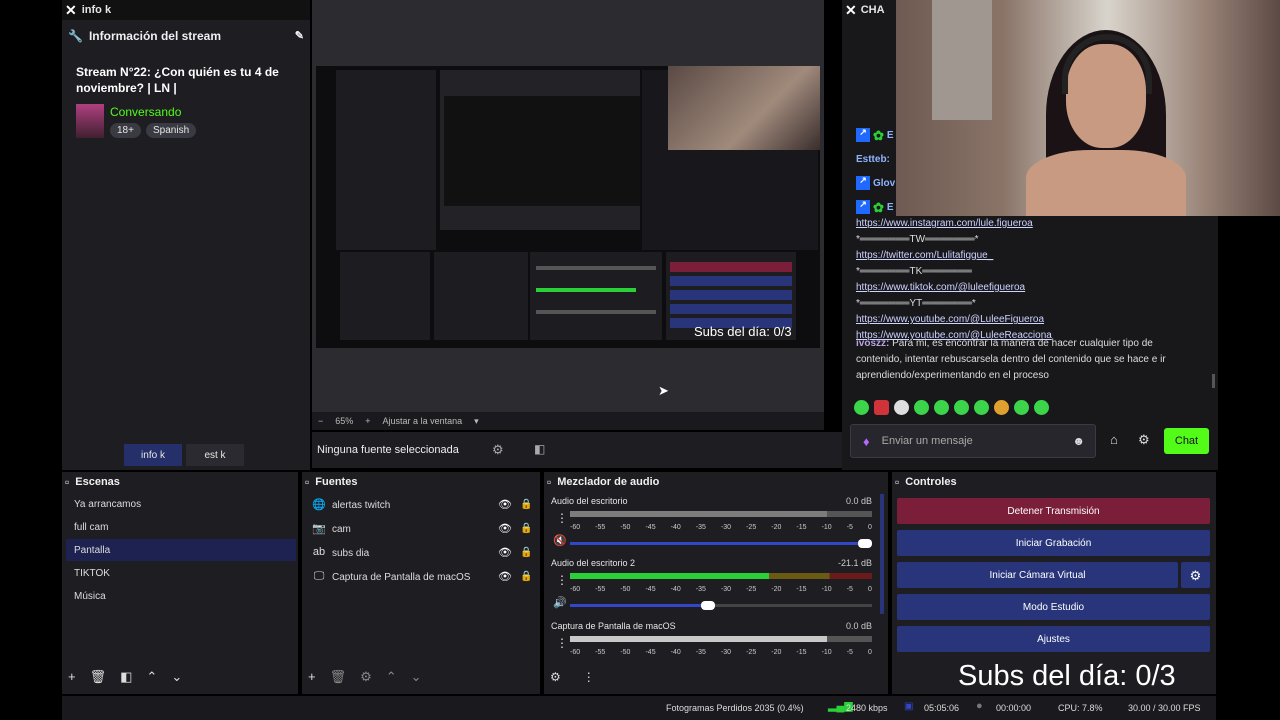 This screenshot has width=1280, height=720. I want to click on mixer-scrollbar, so click(882, 554).